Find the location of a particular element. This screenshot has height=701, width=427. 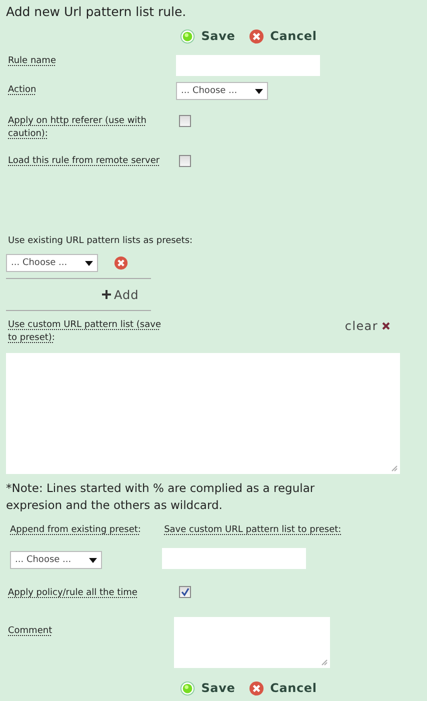

field-label: Append from existing preset: is located at coordinates (75, 530).